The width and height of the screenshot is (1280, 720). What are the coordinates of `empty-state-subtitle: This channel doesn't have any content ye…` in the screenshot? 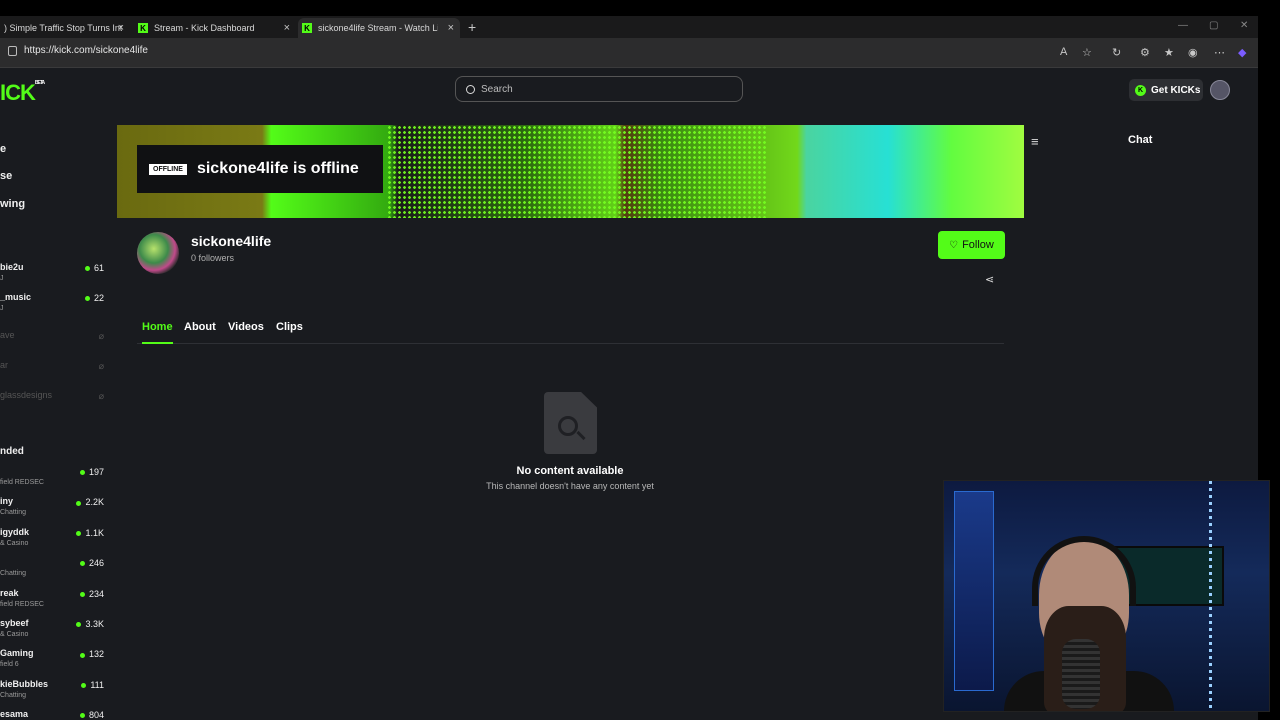 It's located at (570, 486).